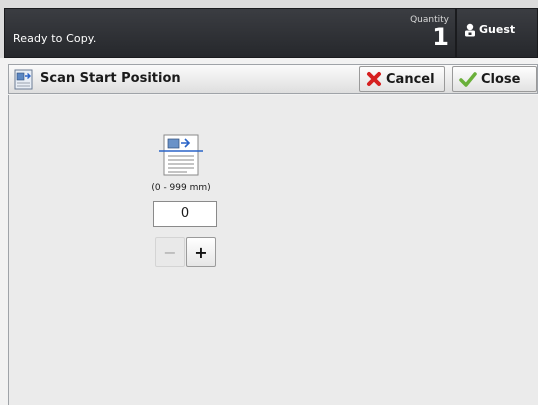 This screenshot has height=405, width=538. Describe the element at coordinates (185, 214) in the screenshot. I see `position-value-field: 0` at that location.